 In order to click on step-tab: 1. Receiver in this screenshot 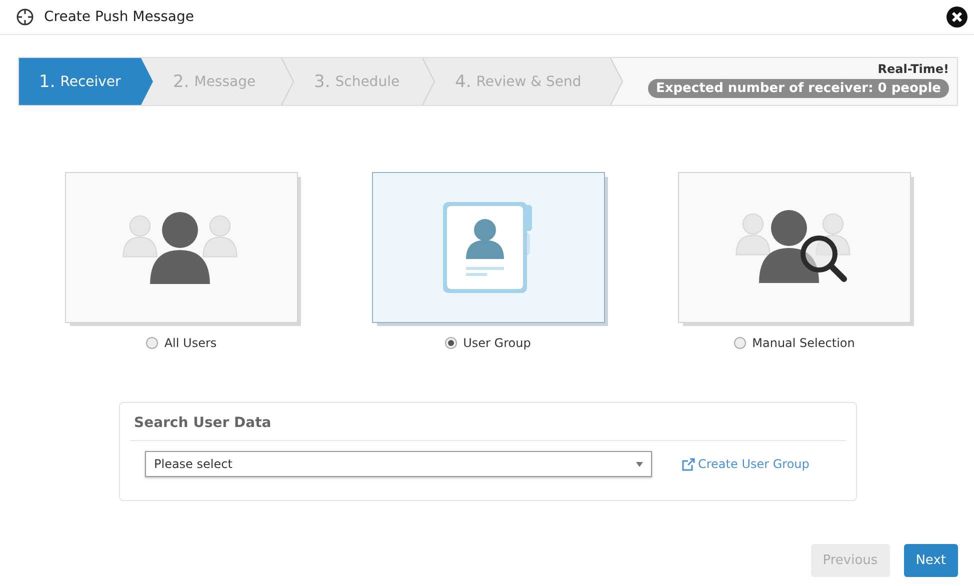, I will do `click(86, 81)`.